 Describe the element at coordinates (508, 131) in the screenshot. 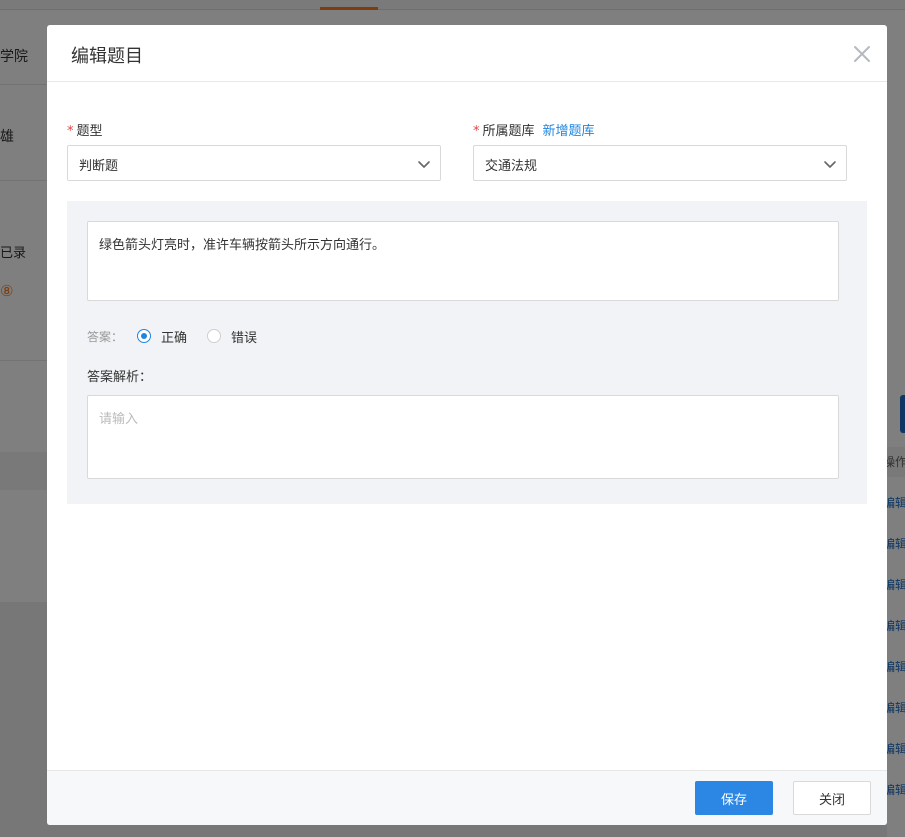

I see `question-bank-label-text: 所属题库` at that location.